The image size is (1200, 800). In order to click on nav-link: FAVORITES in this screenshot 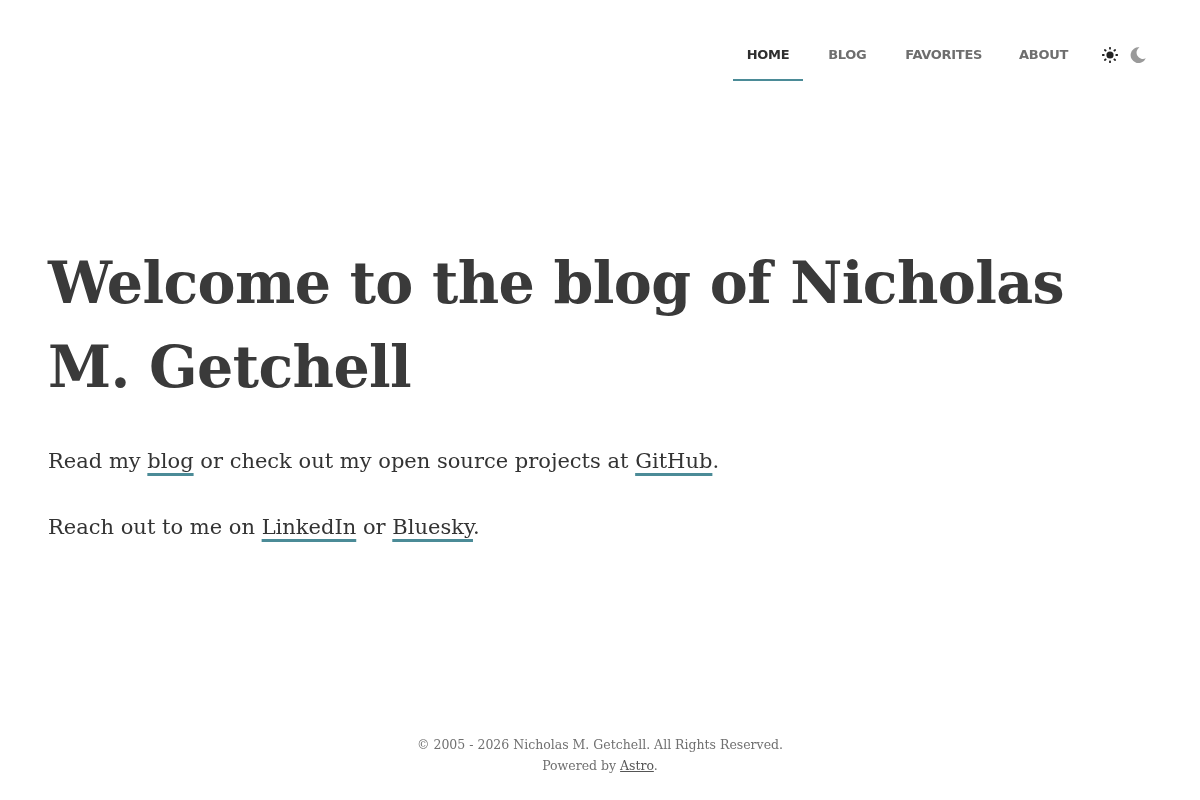, I will do `click(944, 58)`.